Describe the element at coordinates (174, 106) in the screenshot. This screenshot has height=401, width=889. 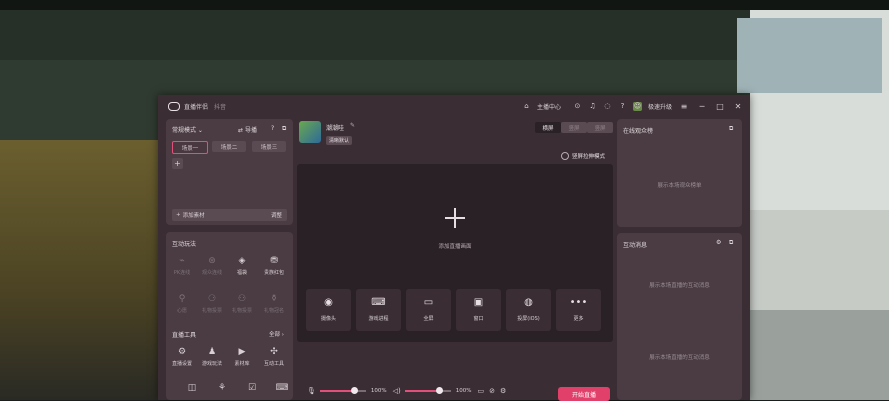
I see `app-logo-icon` at that location.